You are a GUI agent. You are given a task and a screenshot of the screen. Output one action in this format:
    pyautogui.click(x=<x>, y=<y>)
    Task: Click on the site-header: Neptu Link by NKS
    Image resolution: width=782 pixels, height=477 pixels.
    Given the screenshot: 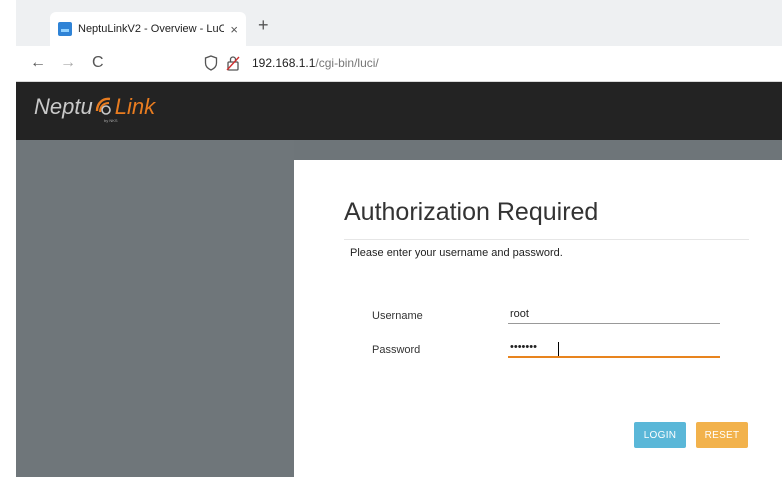 What is the action you would take?
    pyautogui.click(x=399, y=111)
    